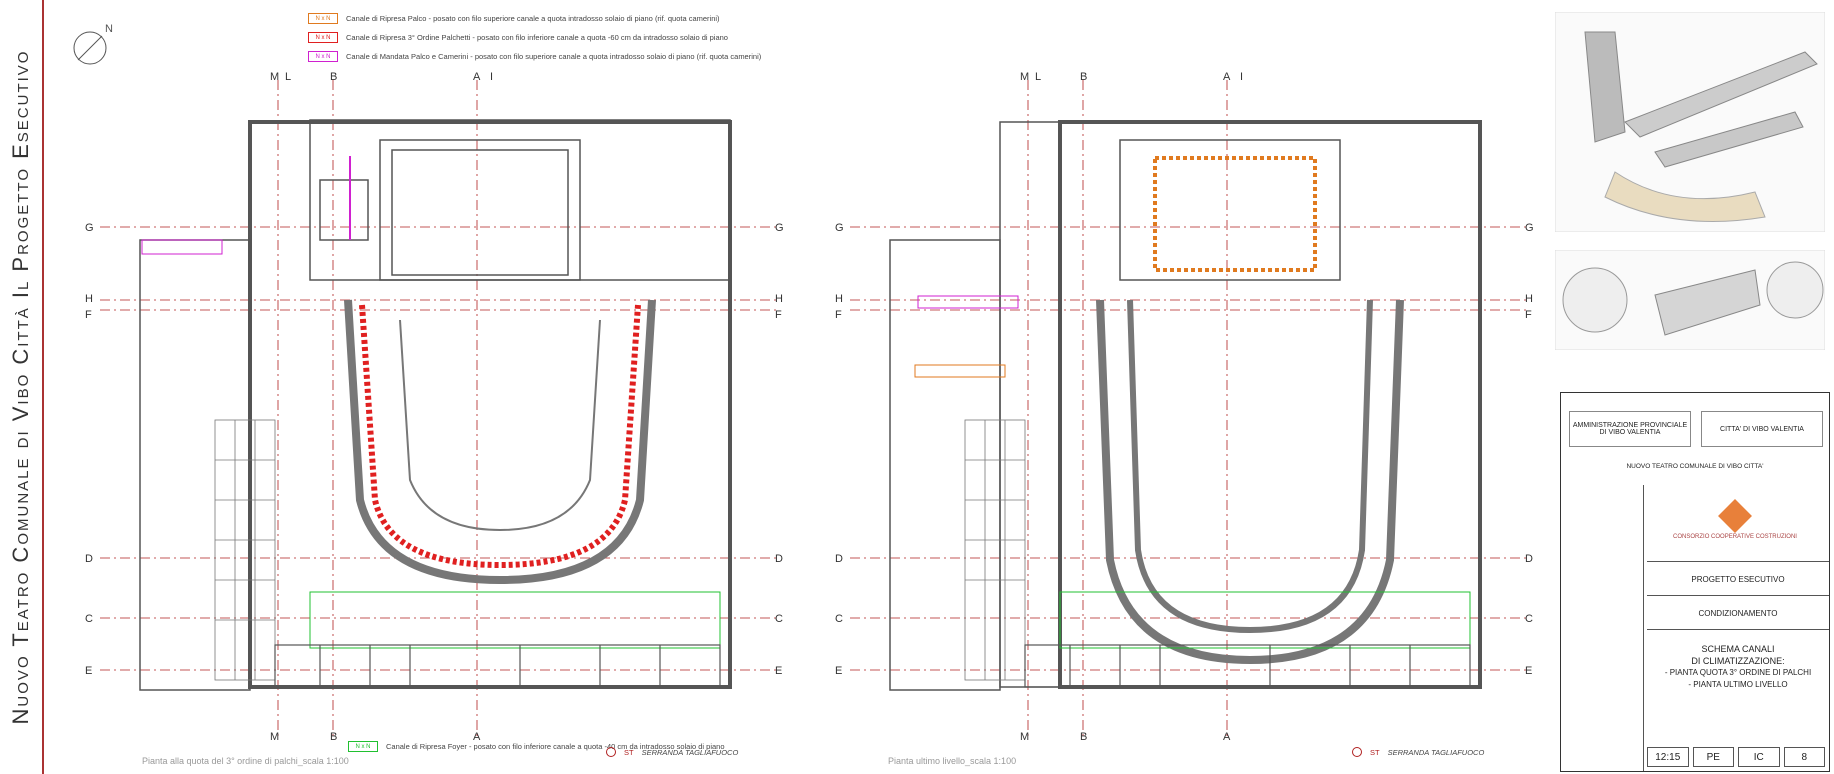  Describe the element at coordinates (1418, 752) in the screenshot. I see `serranda-legend-right: ST SERRANDA TAGLIAFUOCO` at that location.